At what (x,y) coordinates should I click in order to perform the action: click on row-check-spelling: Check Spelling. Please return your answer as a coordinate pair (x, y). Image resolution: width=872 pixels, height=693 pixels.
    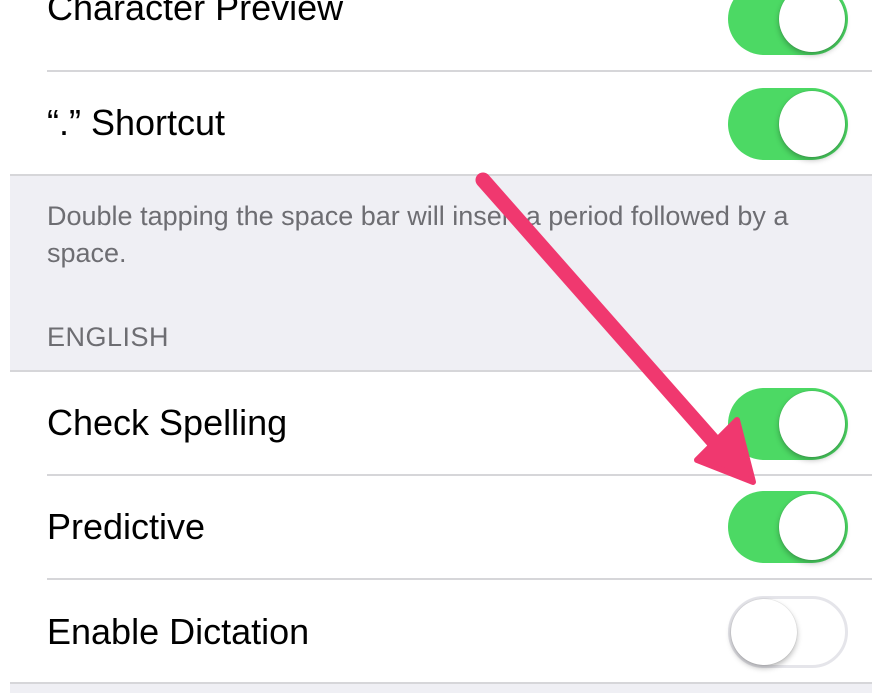
    Looking at the image, I should click on (436, 423).